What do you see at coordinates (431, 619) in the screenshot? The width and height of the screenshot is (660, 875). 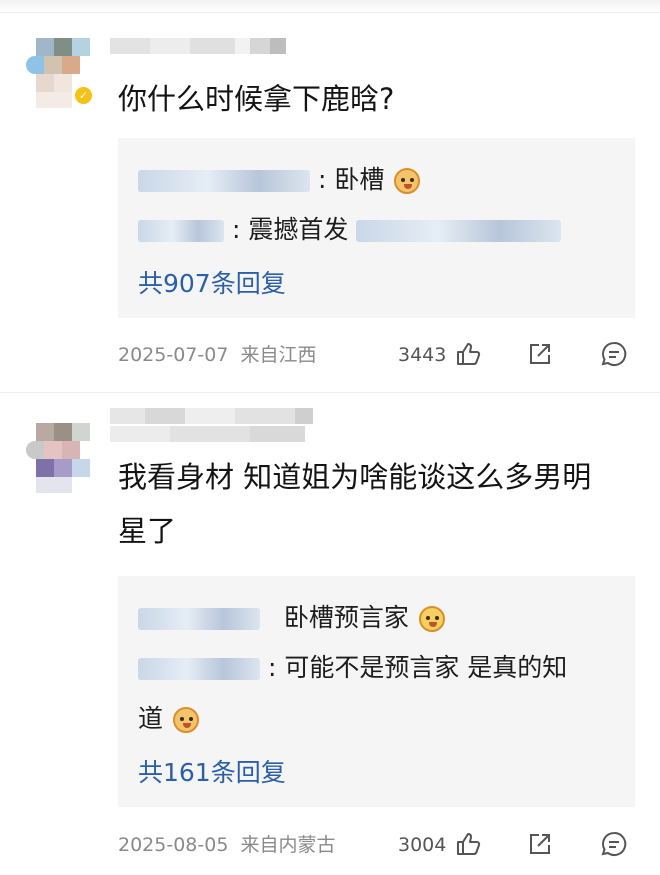 I see `praying-face-emoji-icon` at bounding box center [431, 619].